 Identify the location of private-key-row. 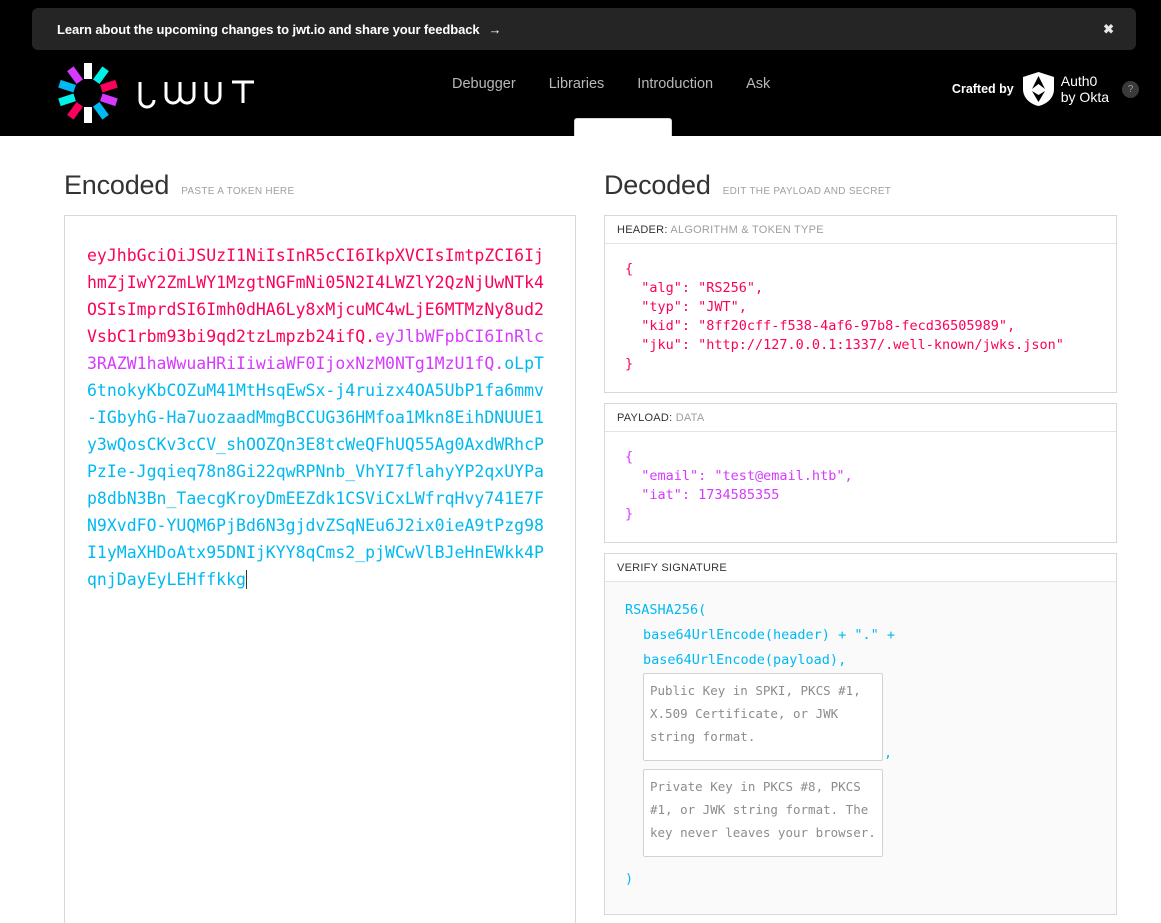
(860, 813).